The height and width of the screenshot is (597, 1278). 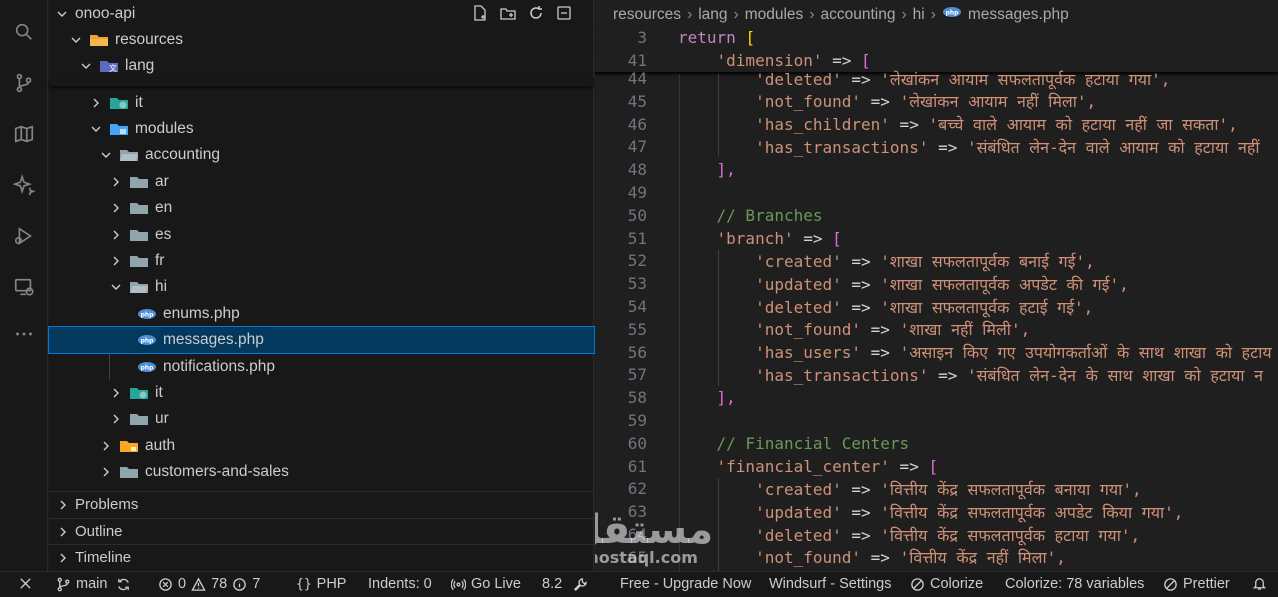 I want to click on tree-item-modules: modules, so click(x=321, y=129).